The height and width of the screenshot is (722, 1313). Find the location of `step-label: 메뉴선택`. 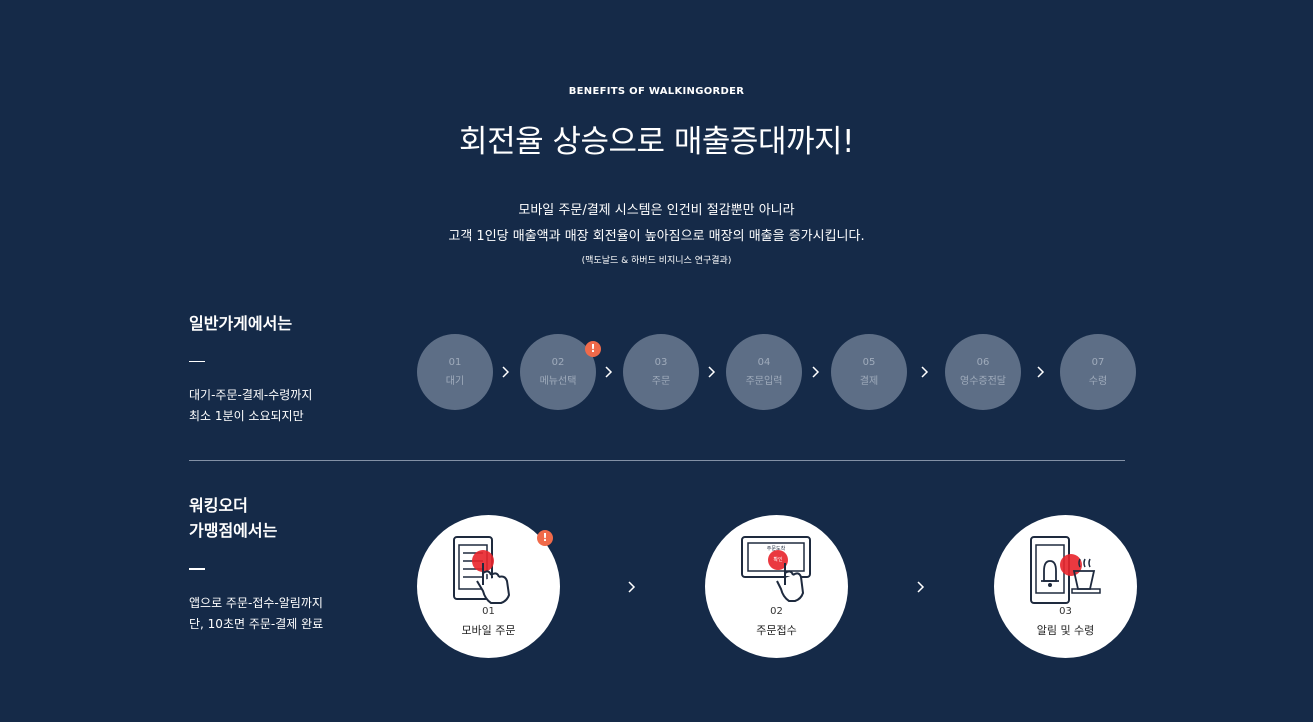

step-label: 메뉴선택 is located at coordinates (558, 381).